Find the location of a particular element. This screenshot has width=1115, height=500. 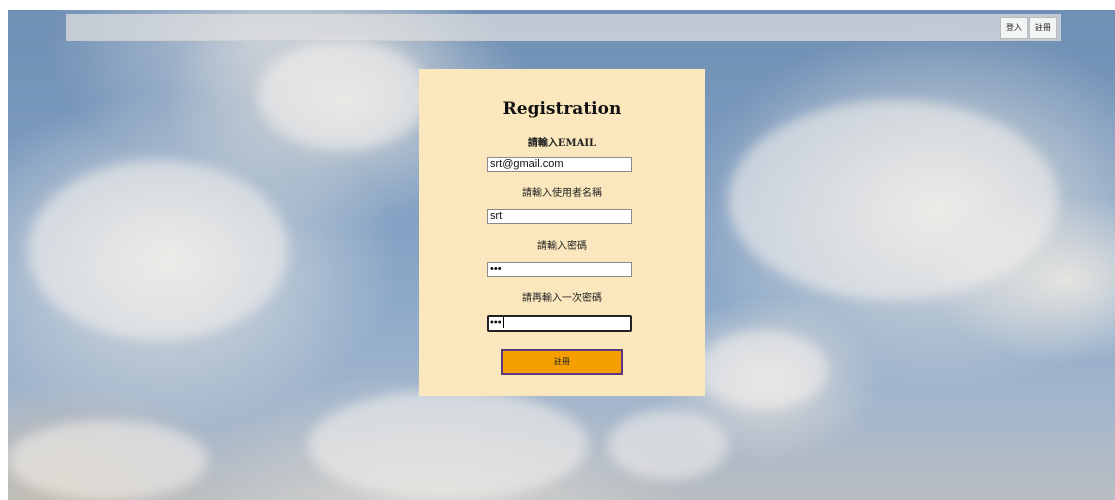

email-value: srt@gmail.com is located at coordinates (527, 164).